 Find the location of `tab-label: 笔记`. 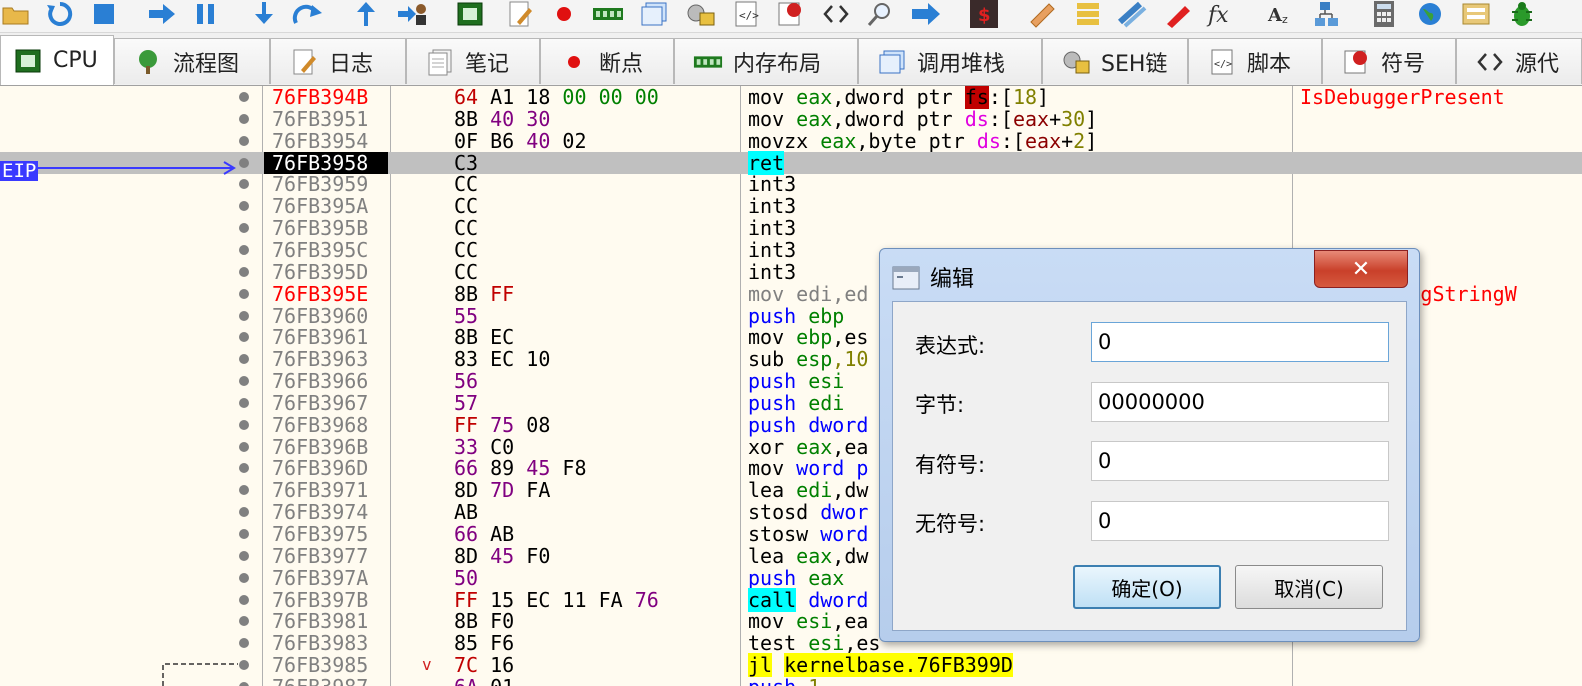

tab-label: 笔记 is located at coordinates (487, 64).